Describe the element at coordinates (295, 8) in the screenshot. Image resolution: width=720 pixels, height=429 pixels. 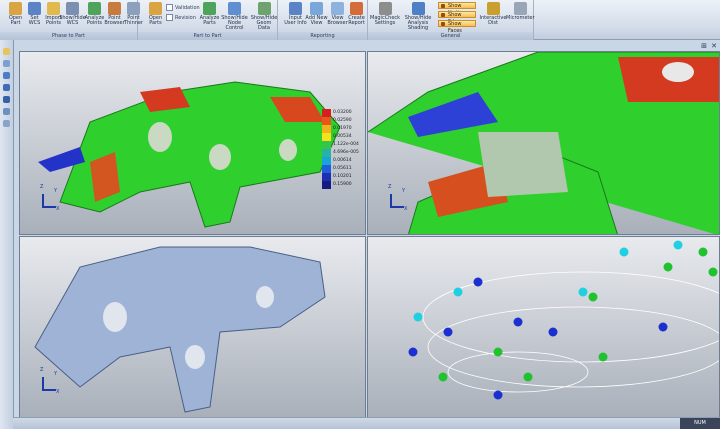
I see `user-info-icon` at that location.